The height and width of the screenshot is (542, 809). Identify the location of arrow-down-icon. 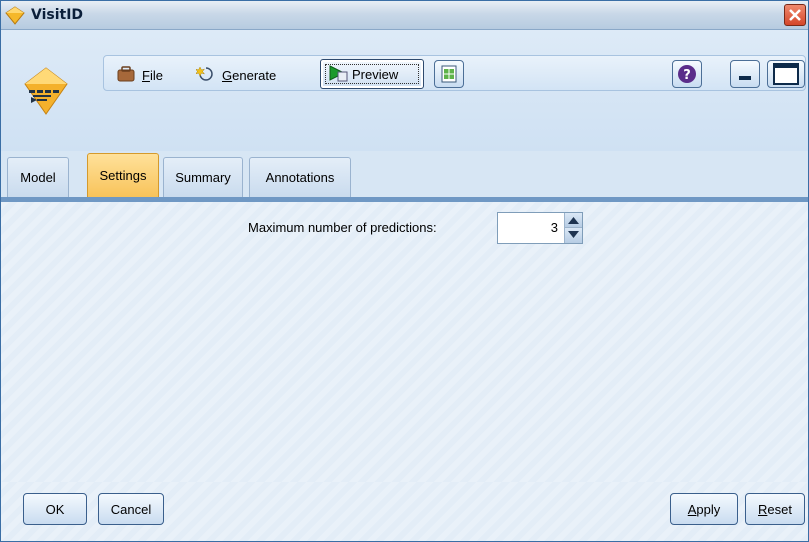
(573, 237).